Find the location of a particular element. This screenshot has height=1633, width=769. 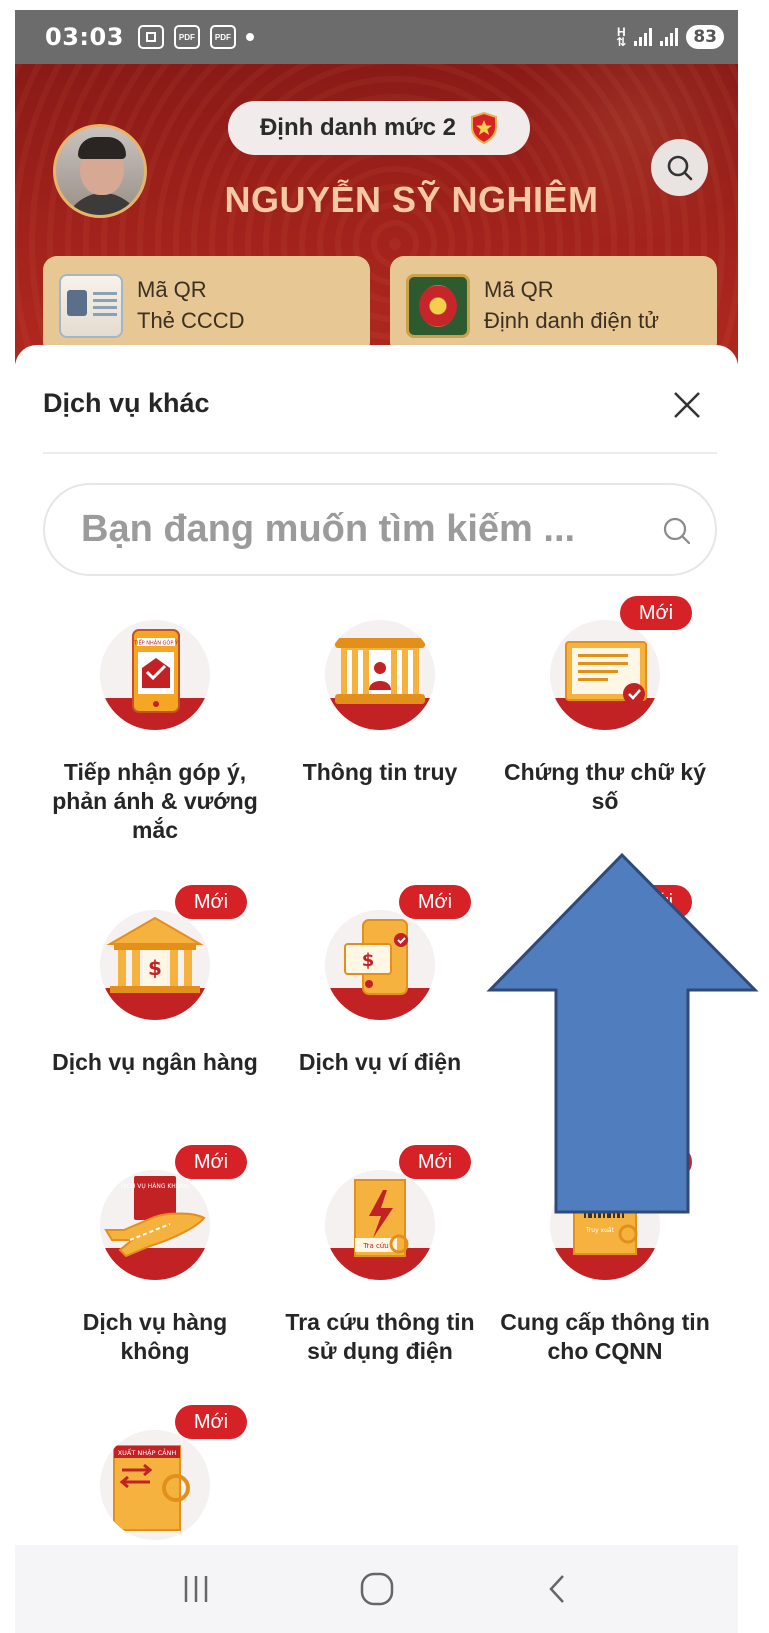

more-notifications-dot-icon is located at coordinates (249, 37).